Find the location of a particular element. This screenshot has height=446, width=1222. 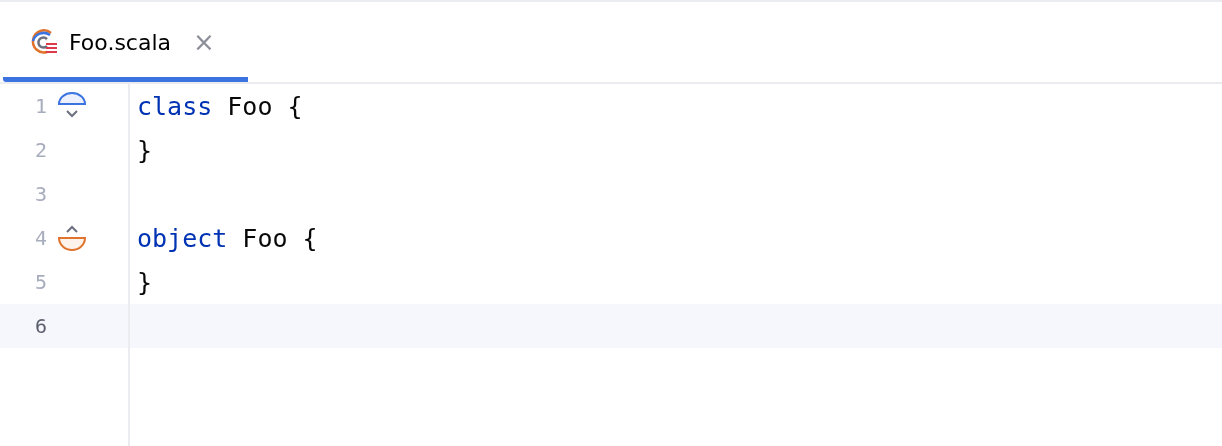

scala-file-icon is located at coordinates (44, 42).